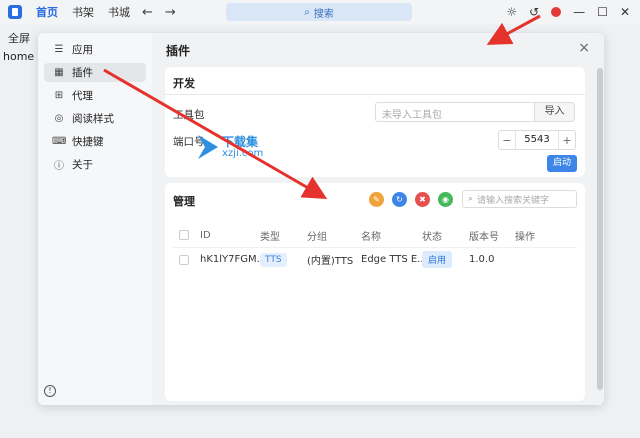 Image resolution: width=640 pixels, height=438 pixels. I want to click on divider, so click(375, 94).